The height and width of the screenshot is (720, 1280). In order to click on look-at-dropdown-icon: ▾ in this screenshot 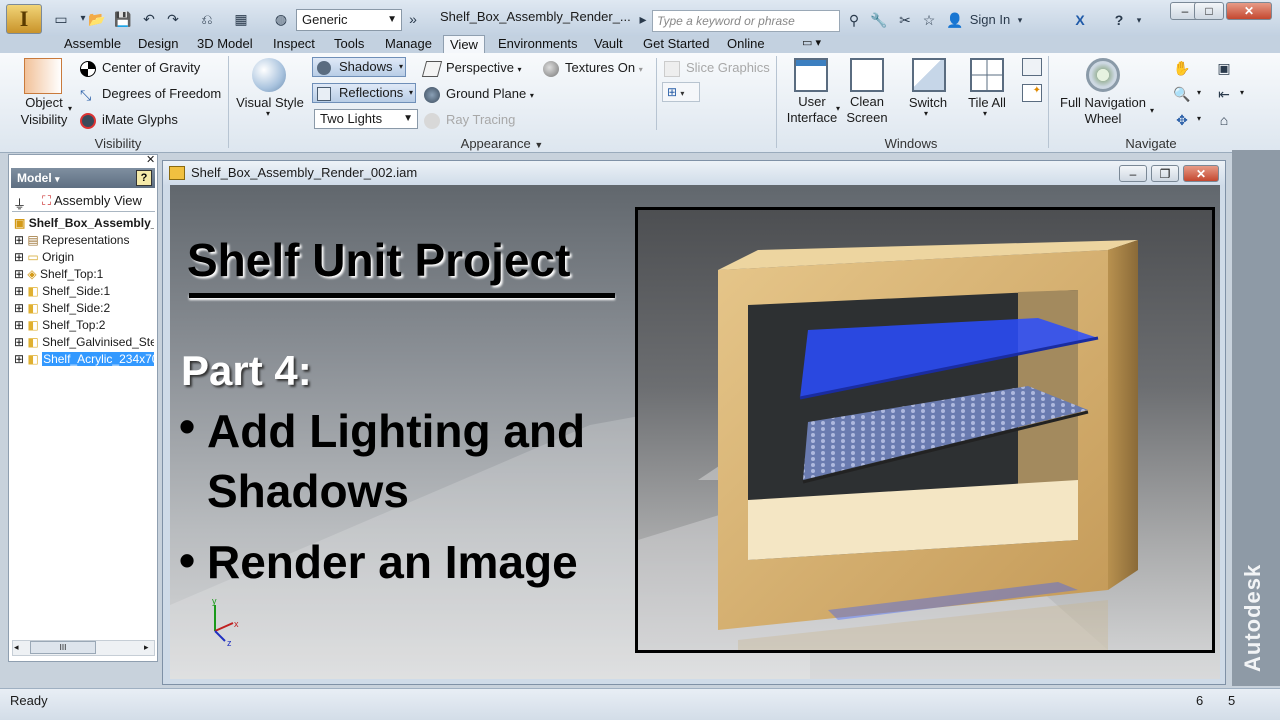, I will do `click(1242, 92)`.